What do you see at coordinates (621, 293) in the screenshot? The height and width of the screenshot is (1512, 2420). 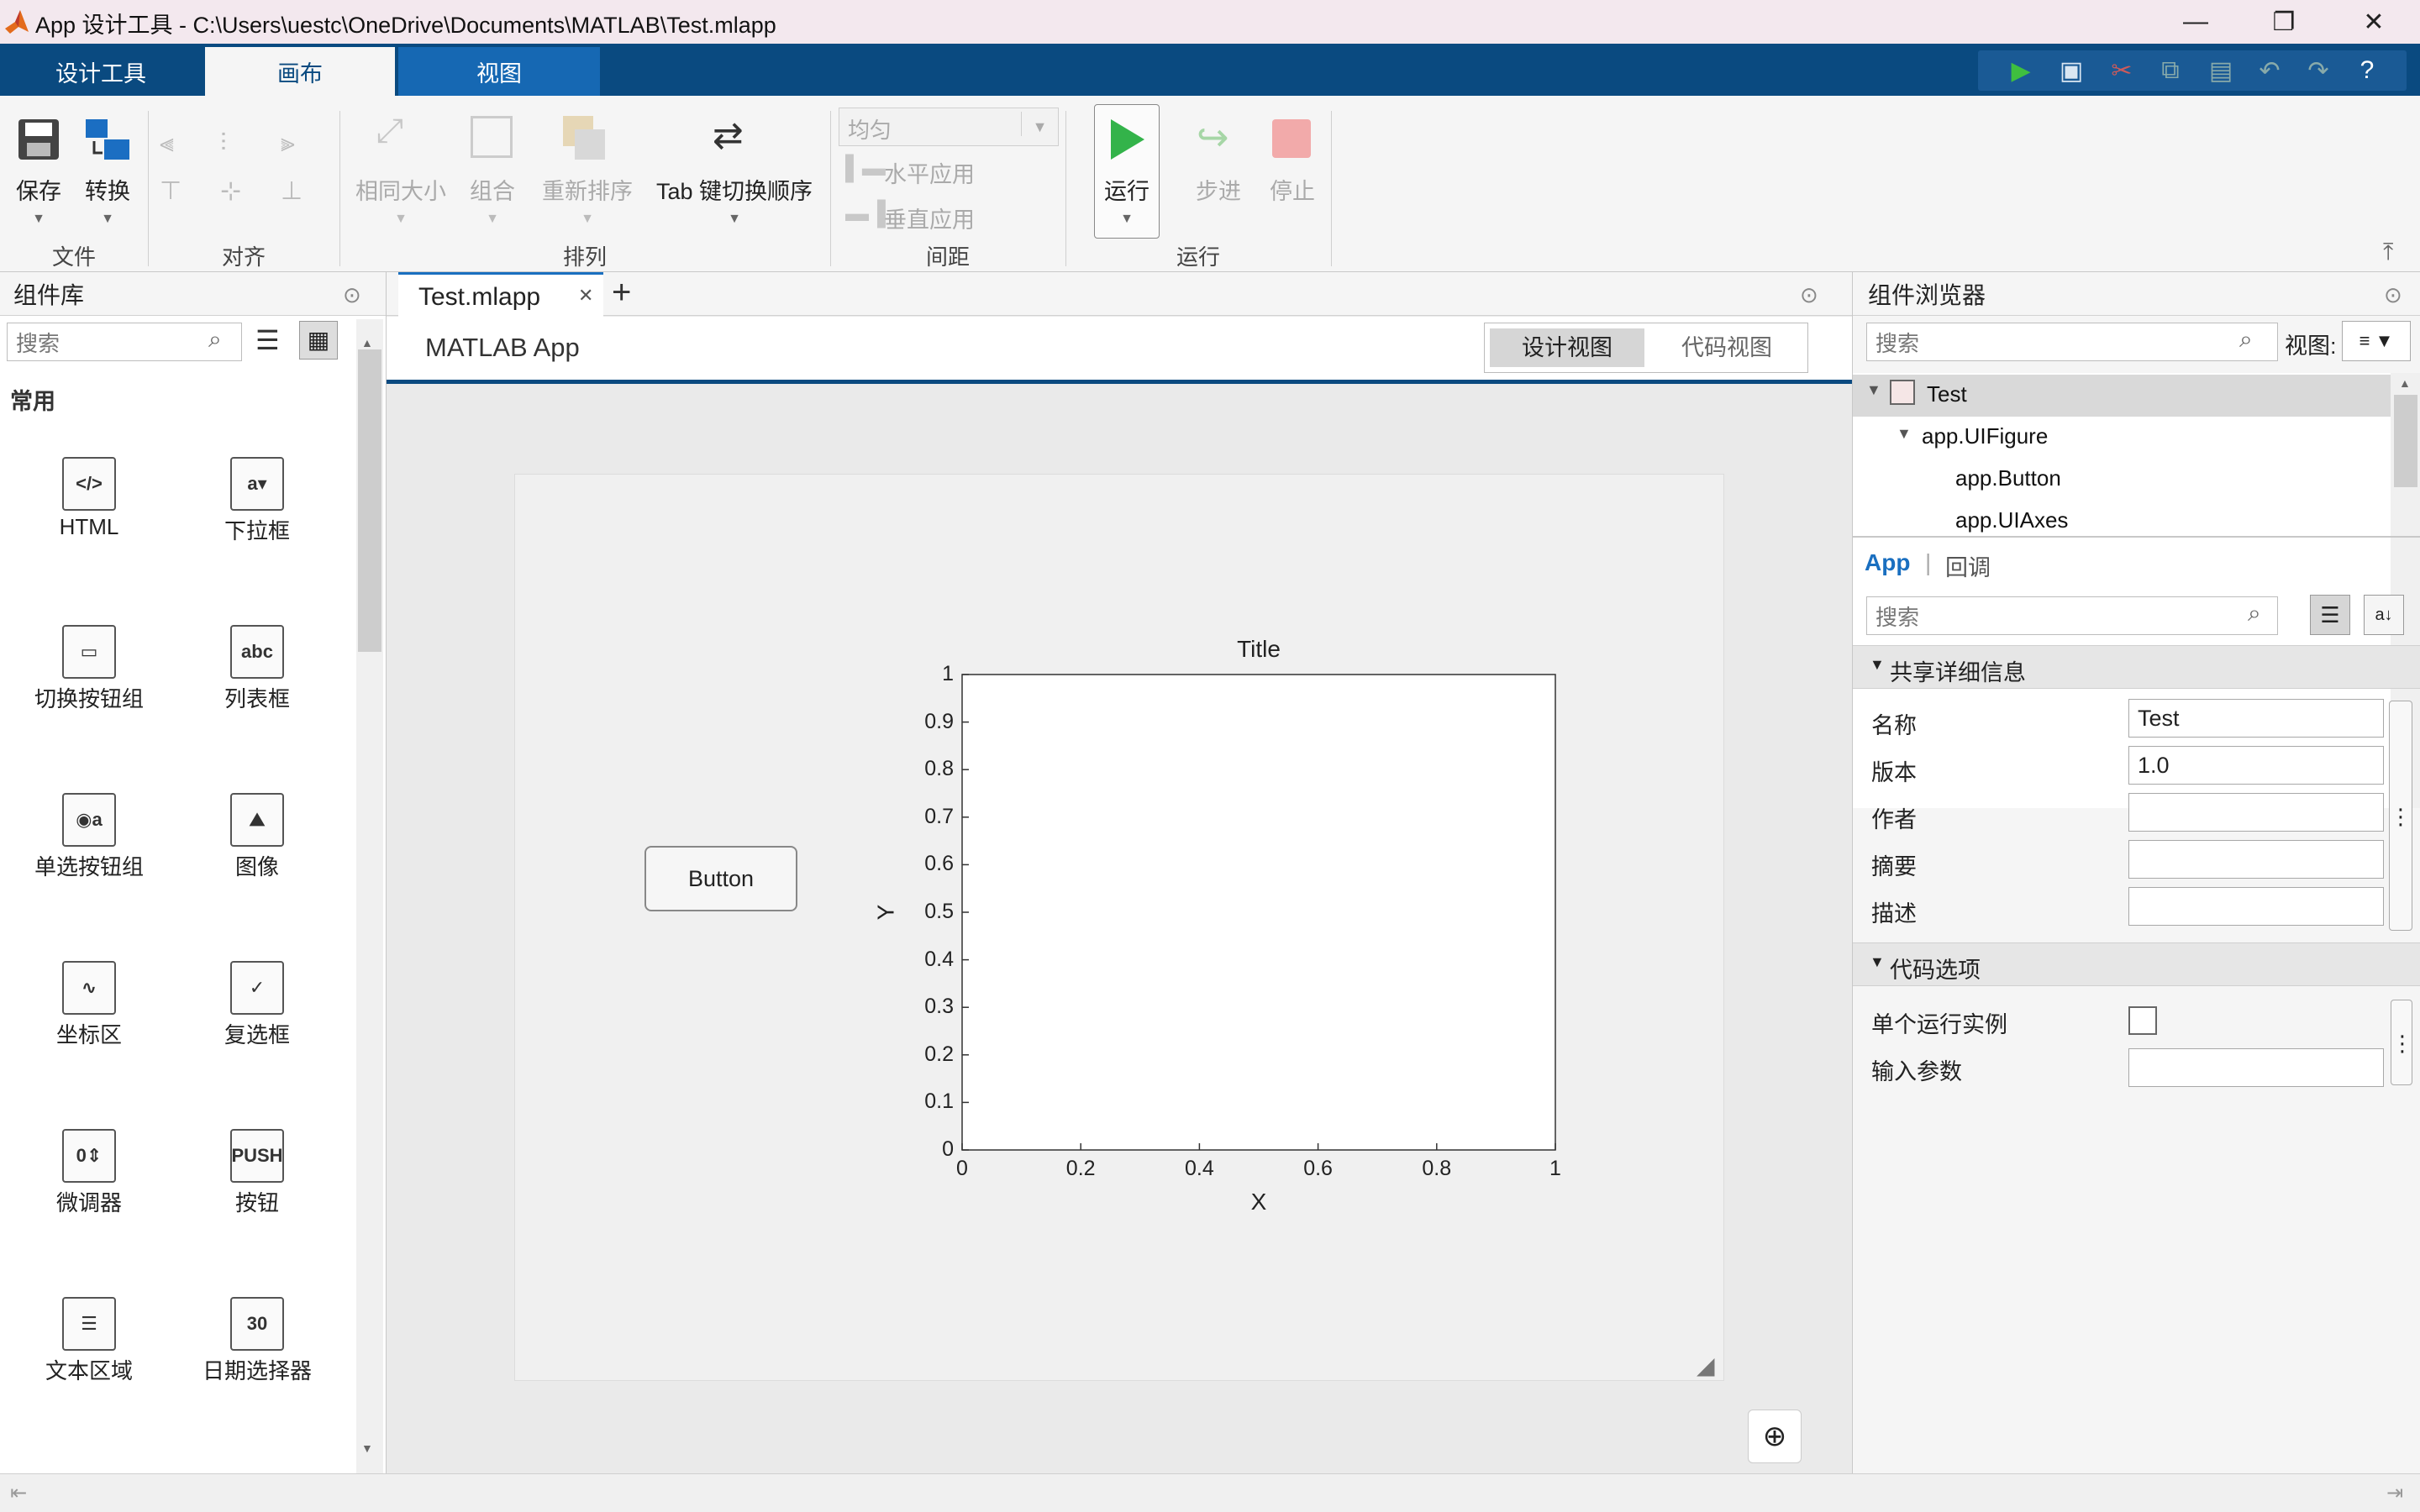 I see `add-tab-icon: +` at bounding box center [621, 293].